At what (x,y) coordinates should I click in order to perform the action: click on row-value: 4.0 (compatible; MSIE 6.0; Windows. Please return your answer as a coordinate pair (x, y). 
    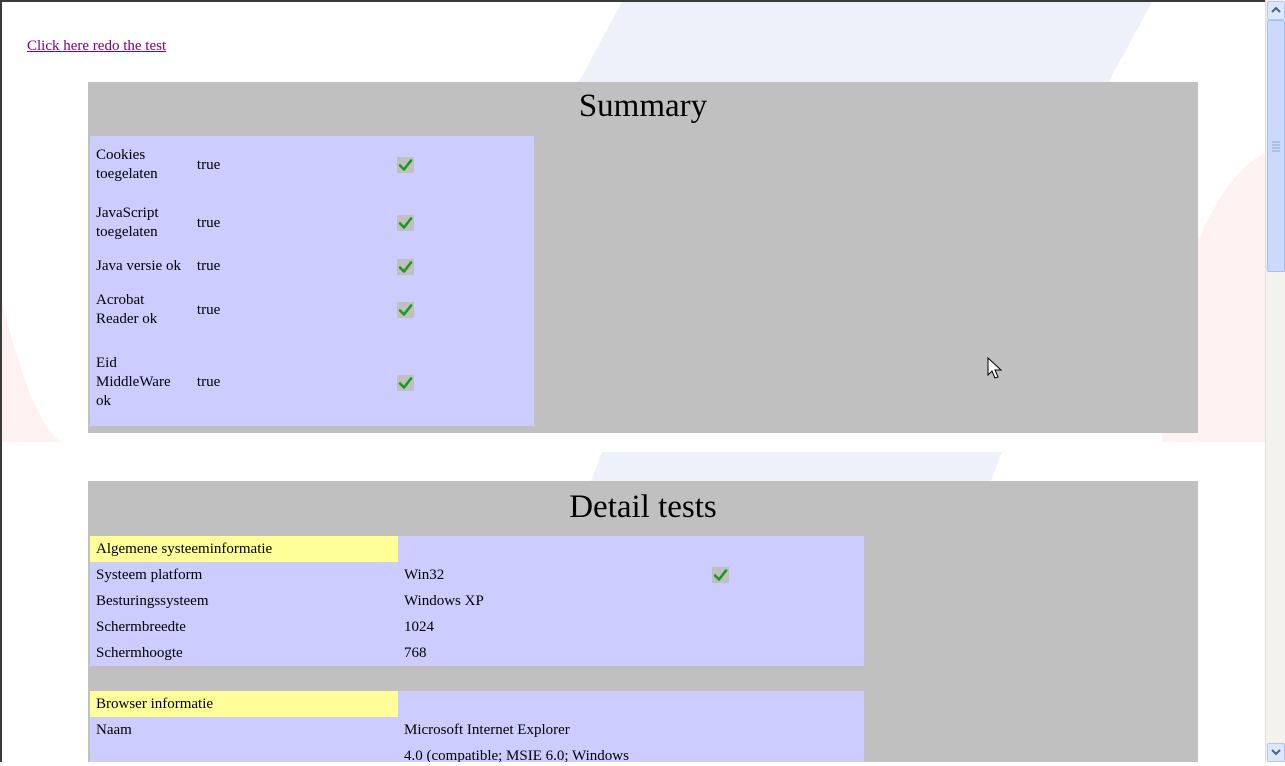
    Looking at the image, I should click on (516, 755).